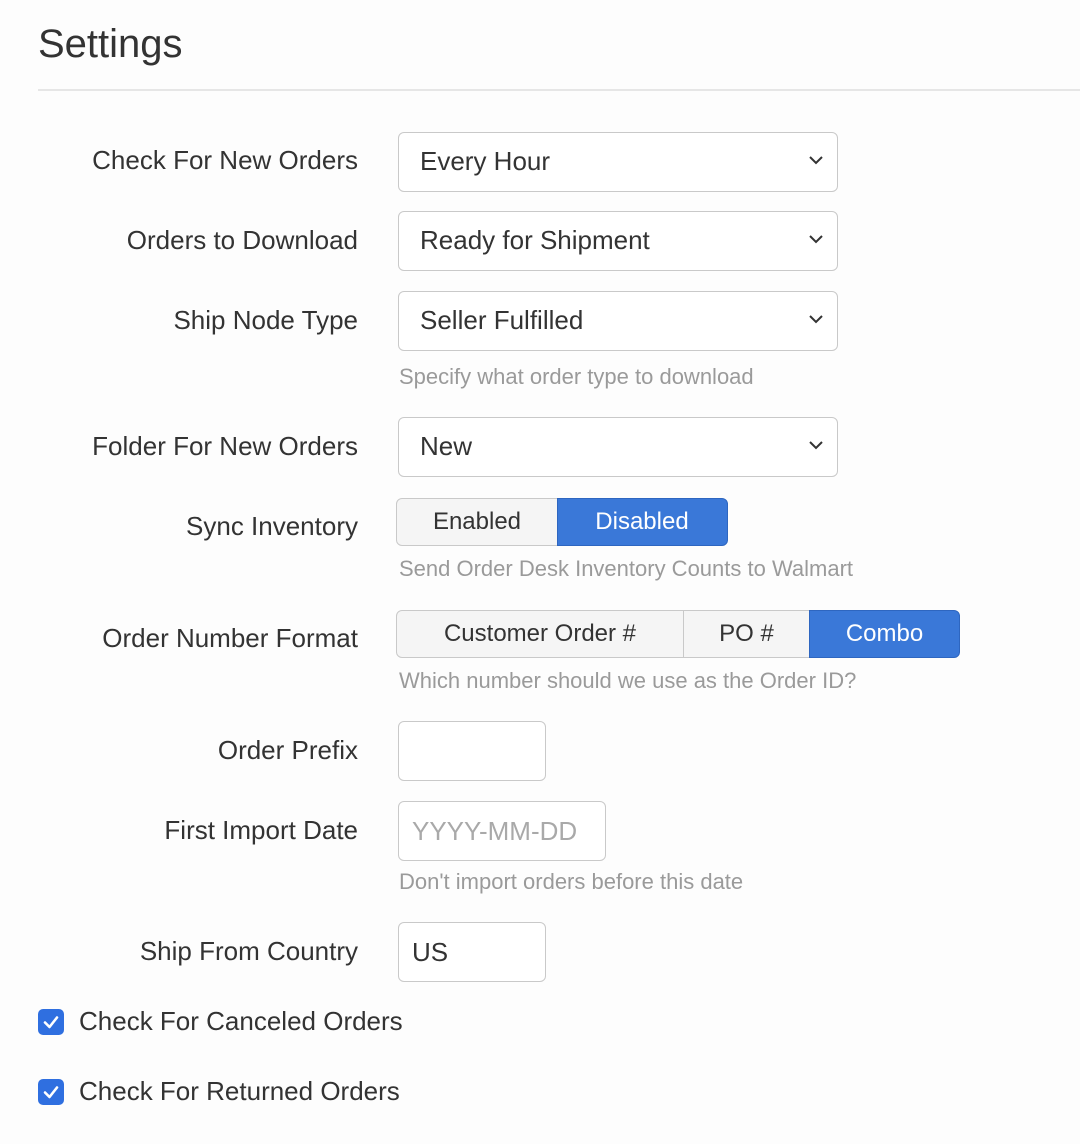  Describe the element at coordinates (642, 522) in the screenshot. I see `sync-inventory-disabled-button: Disabled` at that location.